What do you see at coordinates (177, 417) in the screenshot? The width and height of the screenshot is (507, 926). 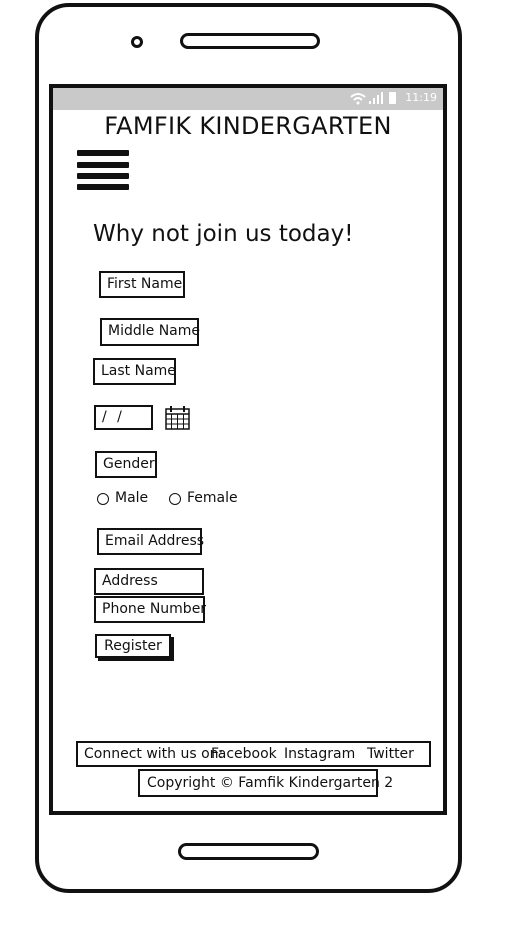 I see `calendar-icon` at bounding box center [177, 417].